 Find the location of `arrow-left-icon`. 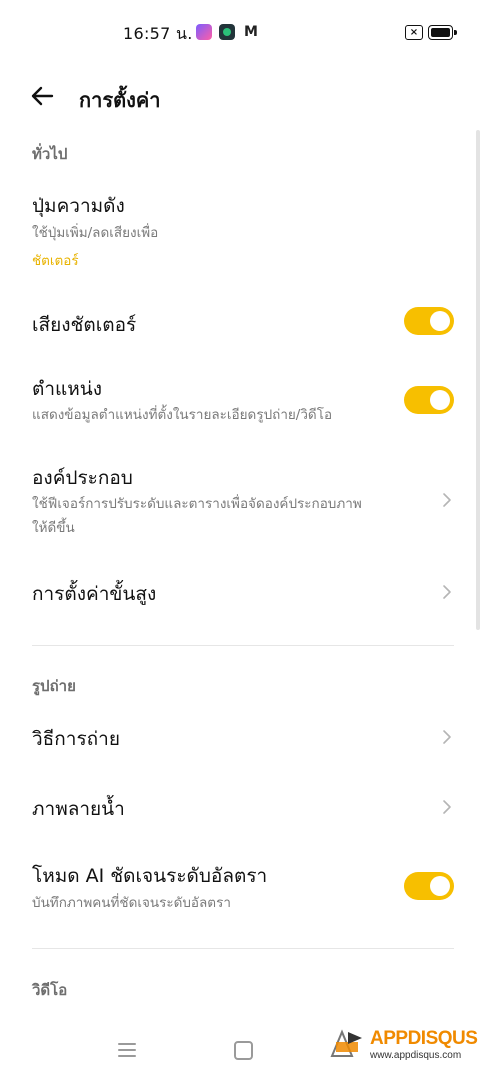

arrow-left-icon is located at coordinates (42, 96).